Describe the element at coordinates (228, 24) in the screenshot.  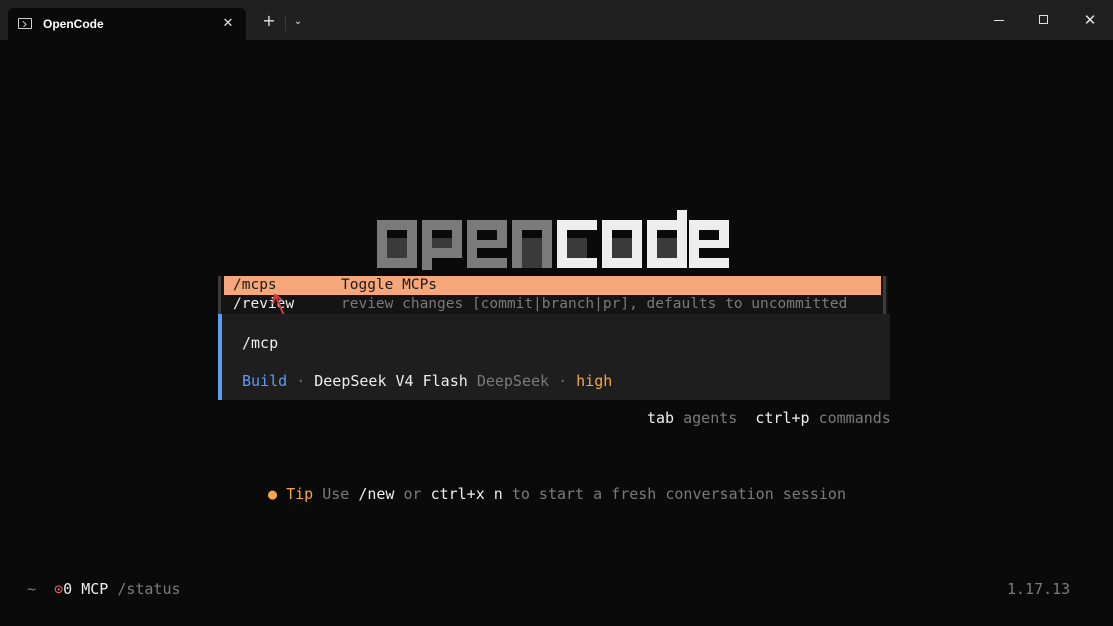
I see `tab-close-icon: ✕` at that location.